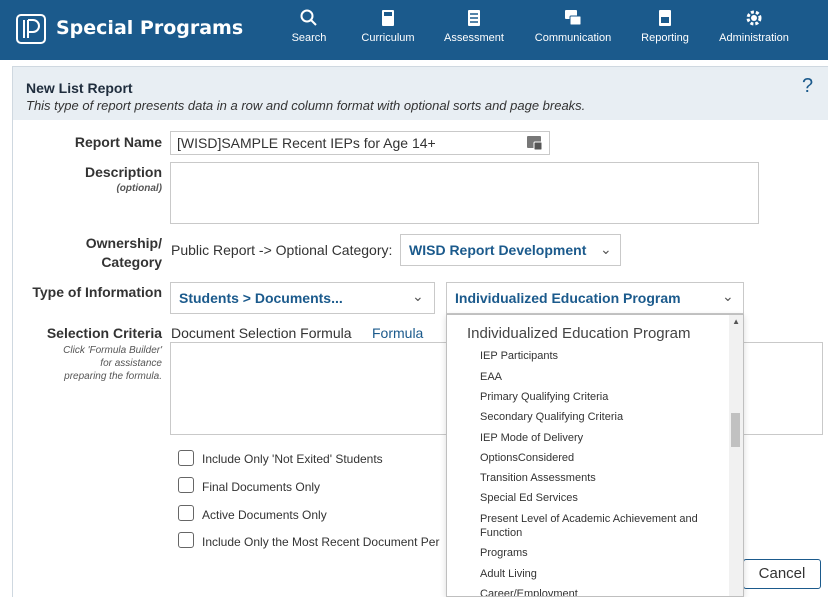 The image size is (828, 597). I want to click on description-field, so click(464, 193).